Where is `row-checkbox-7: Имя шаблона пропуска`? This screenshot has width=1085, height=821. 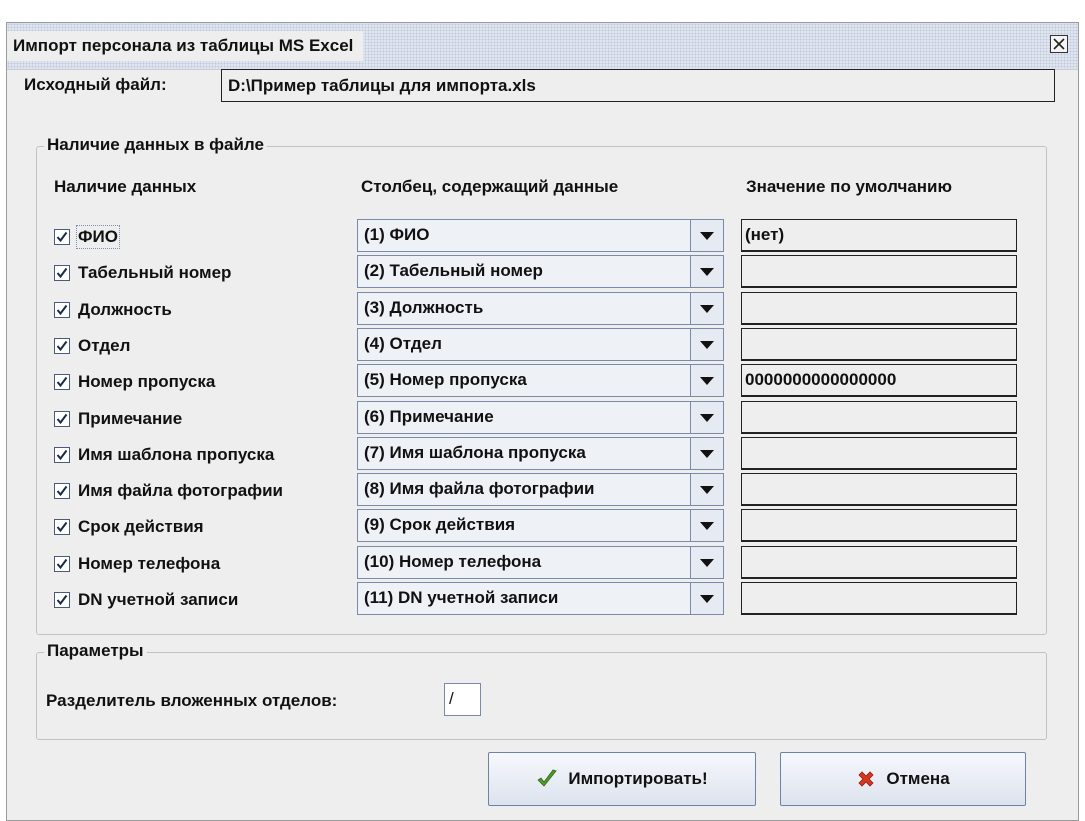 row-checkbox-7: Имя шаблона пропуска is located at coordinates (164, 455).